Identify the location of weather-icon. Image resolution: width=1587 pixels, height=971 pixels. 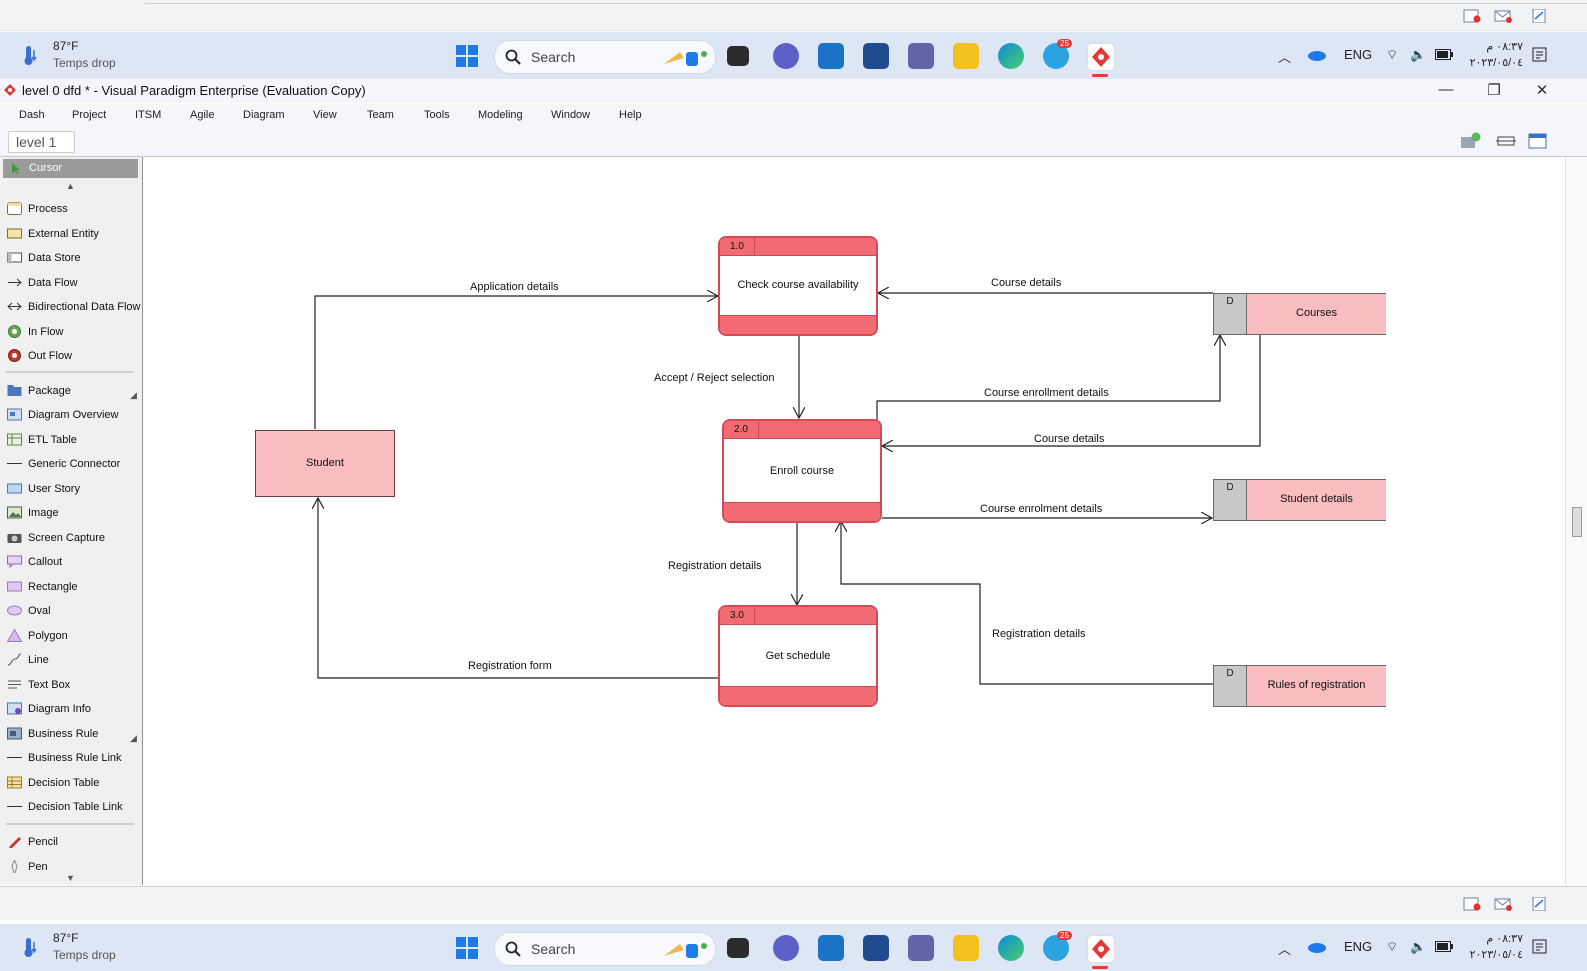
(30, 947).